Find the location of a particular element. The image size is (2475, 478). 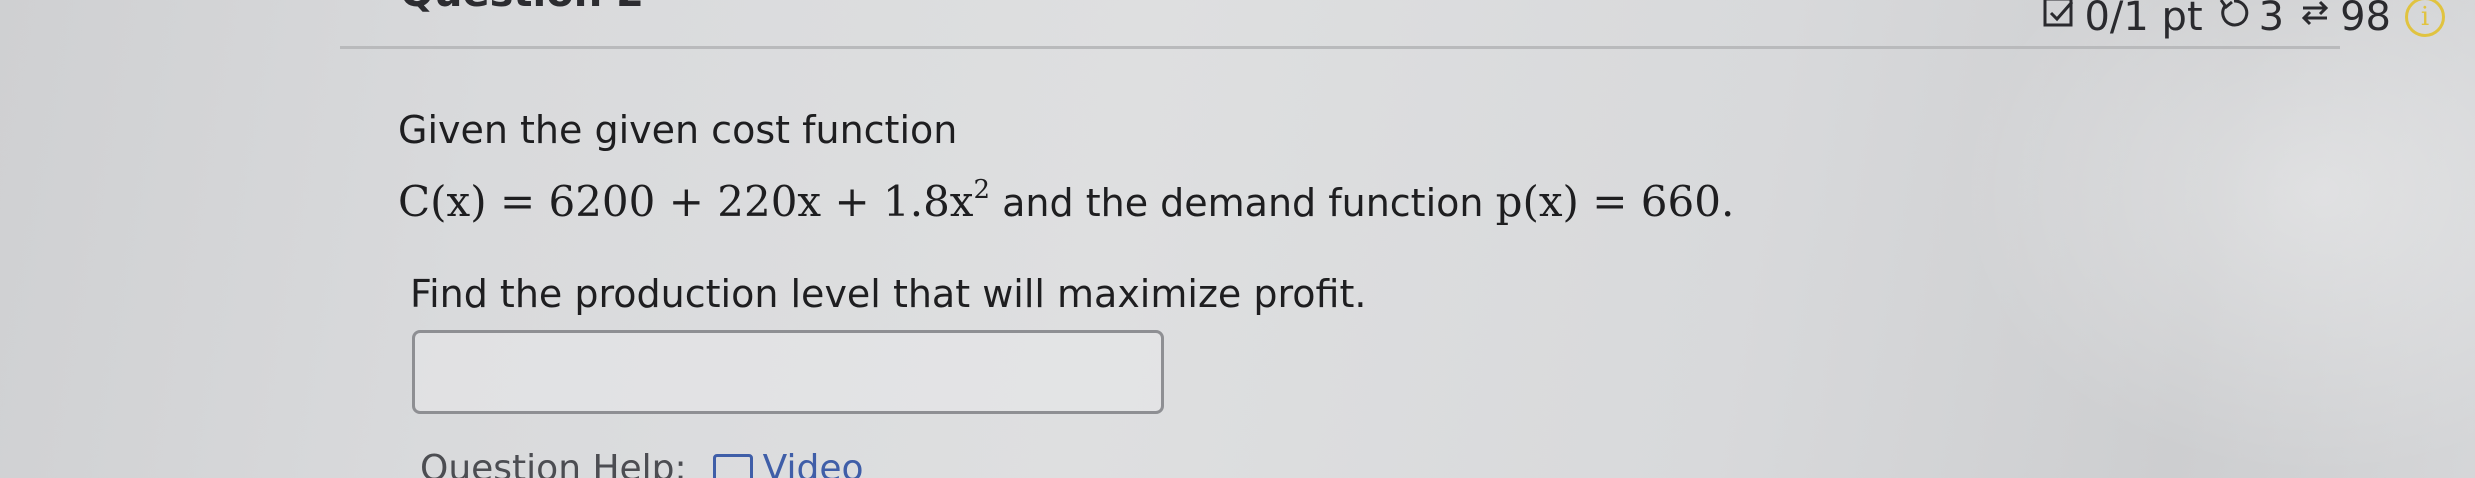

submissions-status: 98 is located at coordinates (2344, 20).